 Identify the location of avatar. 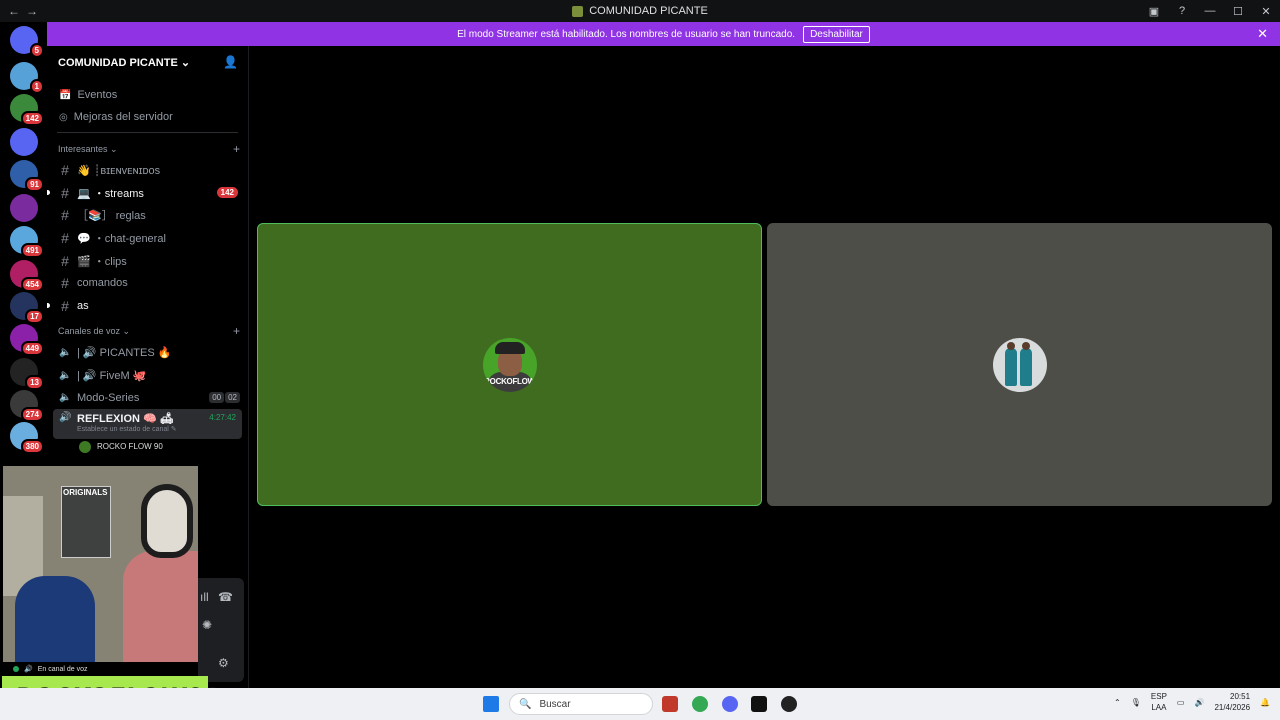
(85, 446).